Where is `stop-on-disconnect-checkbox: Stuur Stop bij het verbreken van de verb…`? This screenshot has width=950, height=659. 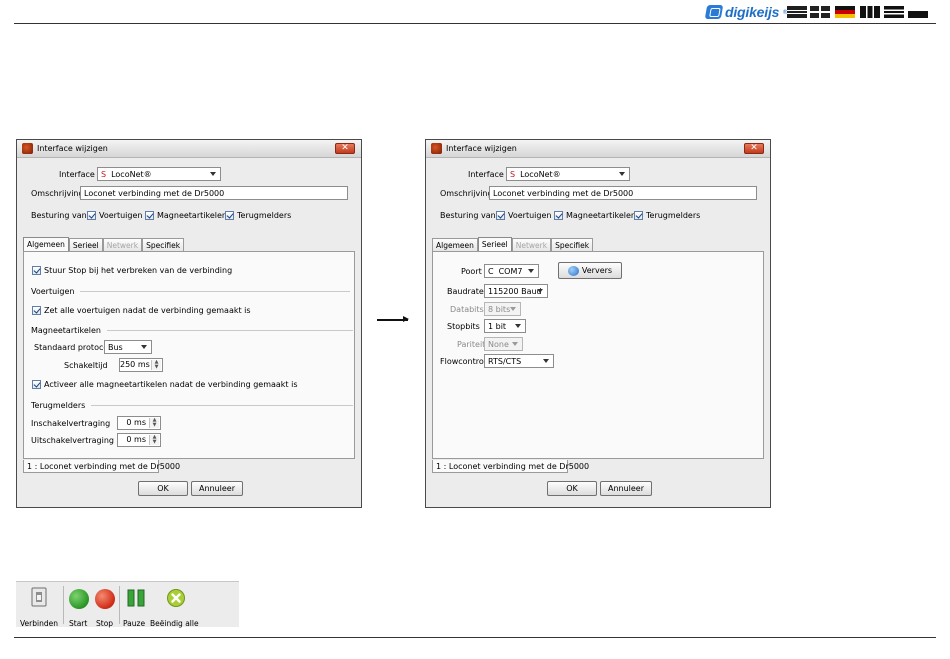
stop-on-disconnect-checkbox: Stuur Stop bij het verbreken van de verb… is located at coordinates (132, 270).